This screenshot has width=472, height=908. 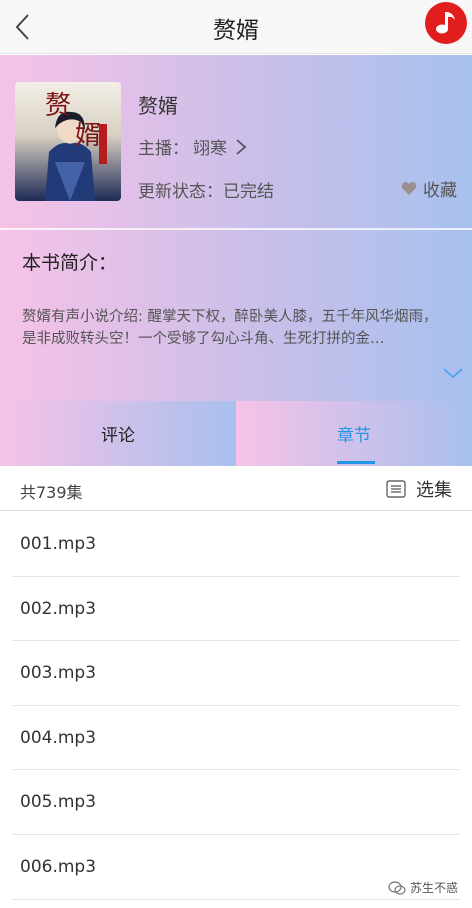 I want to click on episode-title: 005.mp3, so click(x=58, y=802).